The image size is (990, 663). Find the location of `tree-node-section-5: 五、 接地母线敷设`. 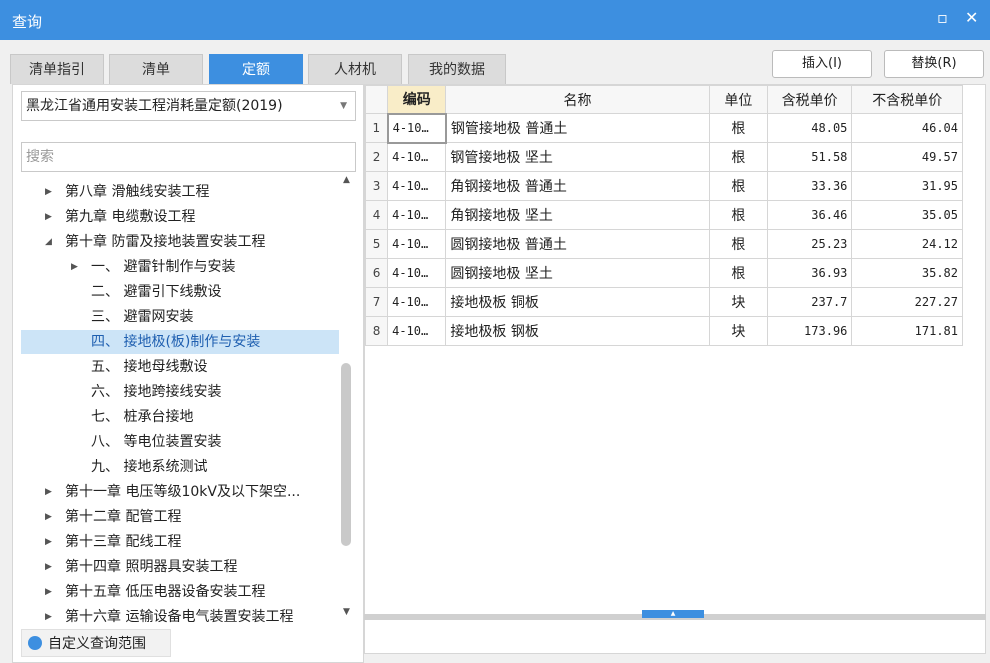

tree-node-section-5: 五、 接地母线敷设 is located at coordinates (180, 367).